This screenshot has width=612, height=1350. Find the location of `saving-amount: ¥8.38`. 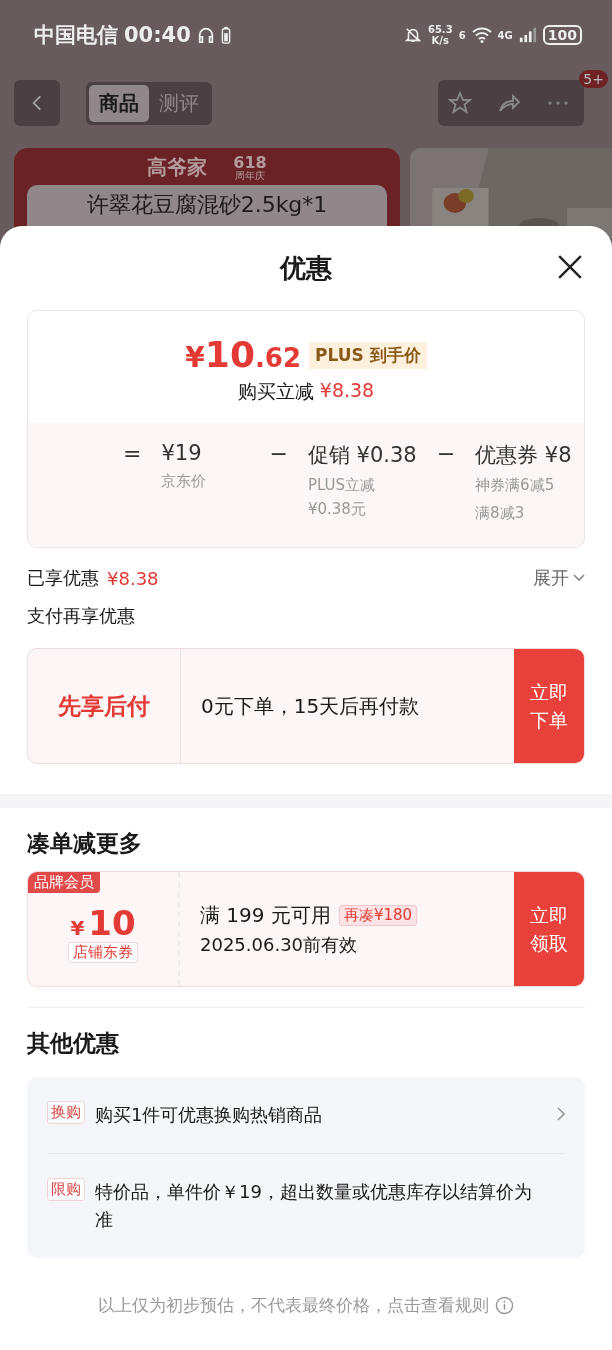

saving-amount: ¥8.38 is located at coordinates (347, 391).